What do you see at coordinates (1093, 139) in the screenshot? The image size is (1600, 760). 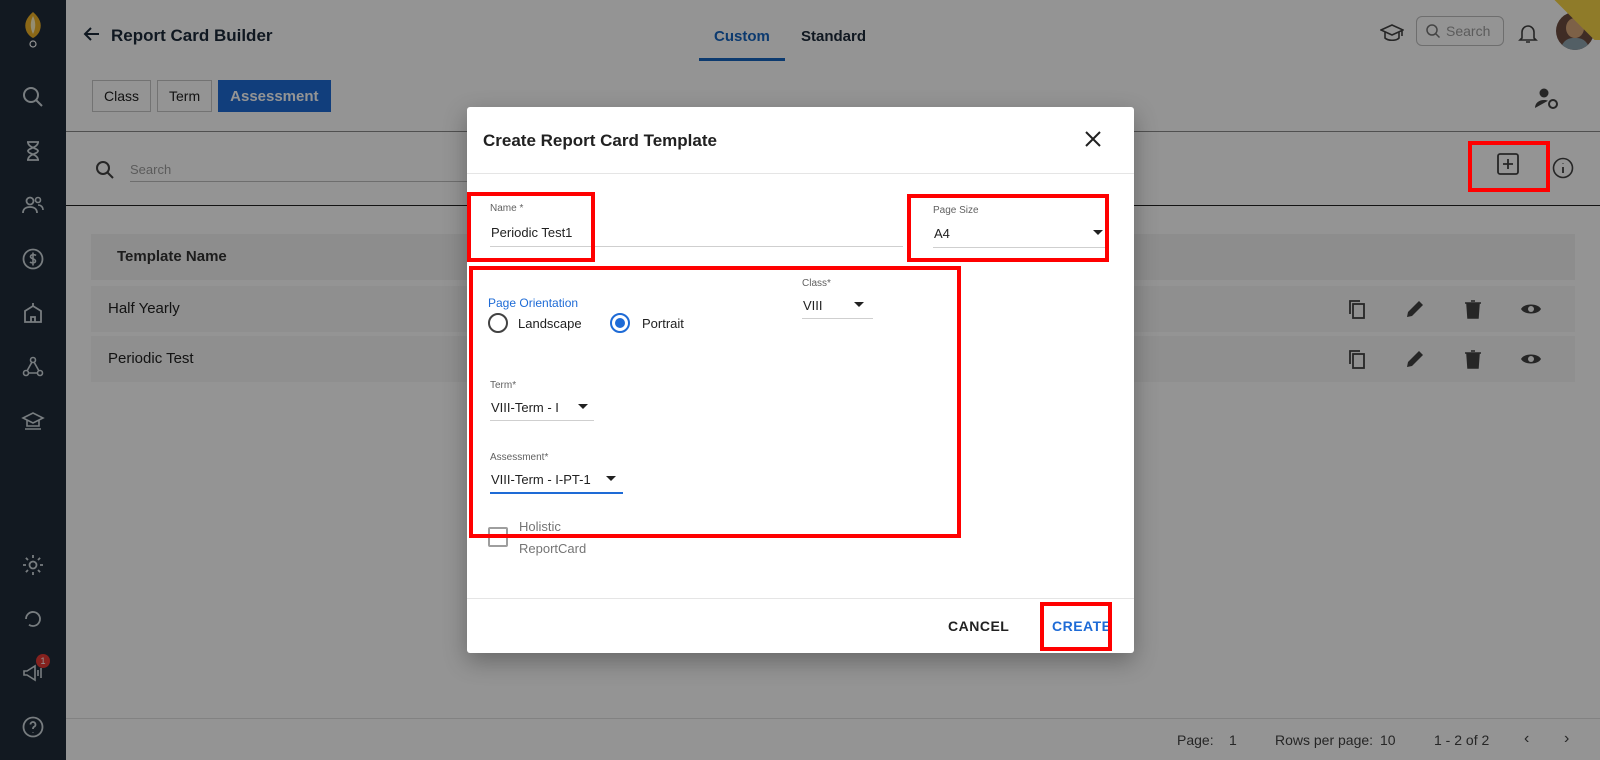 I see `close-icon` at bounding box center [1093, 139].